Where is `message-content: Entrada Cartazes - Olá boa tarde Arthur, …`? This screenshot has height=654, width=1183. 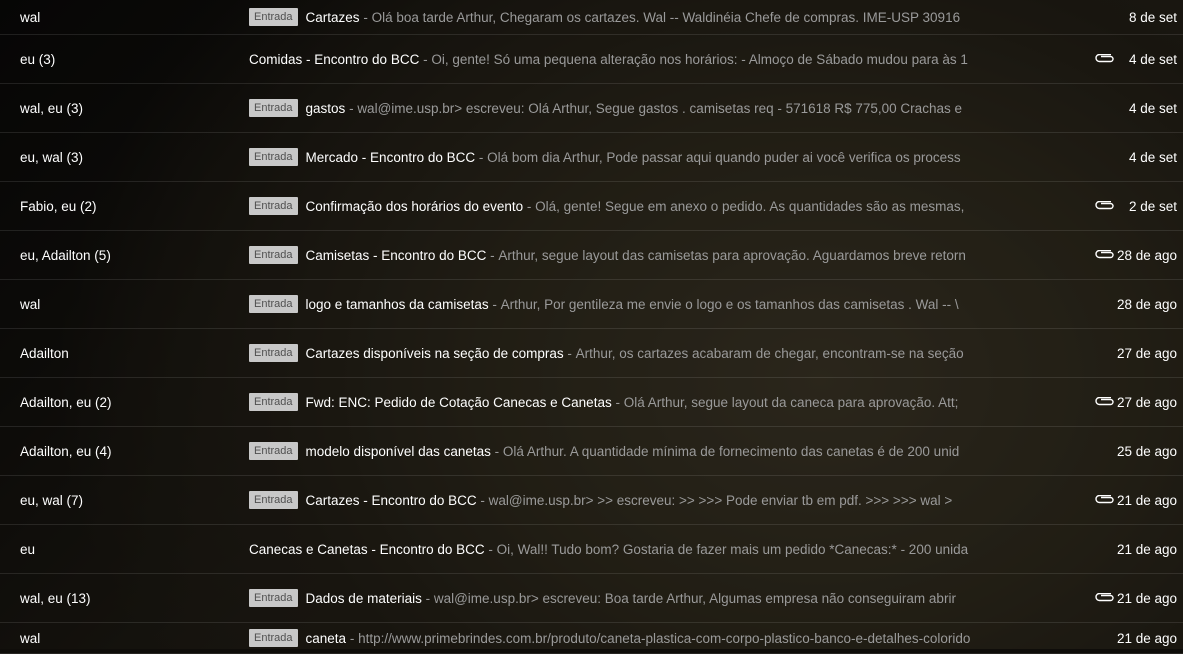
message-content: Entrada Cartazes - Olá boa tarde Arthur, … is located at coordinates (670, 17).